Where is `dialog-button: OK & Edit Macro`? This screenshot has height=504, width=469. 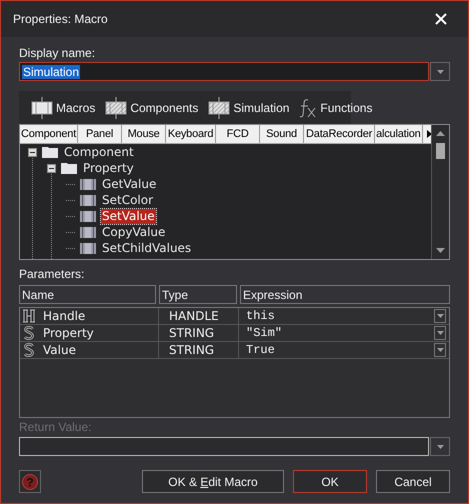
dialog-button: OK & Edit Macro is located at coordinates (213, 481).